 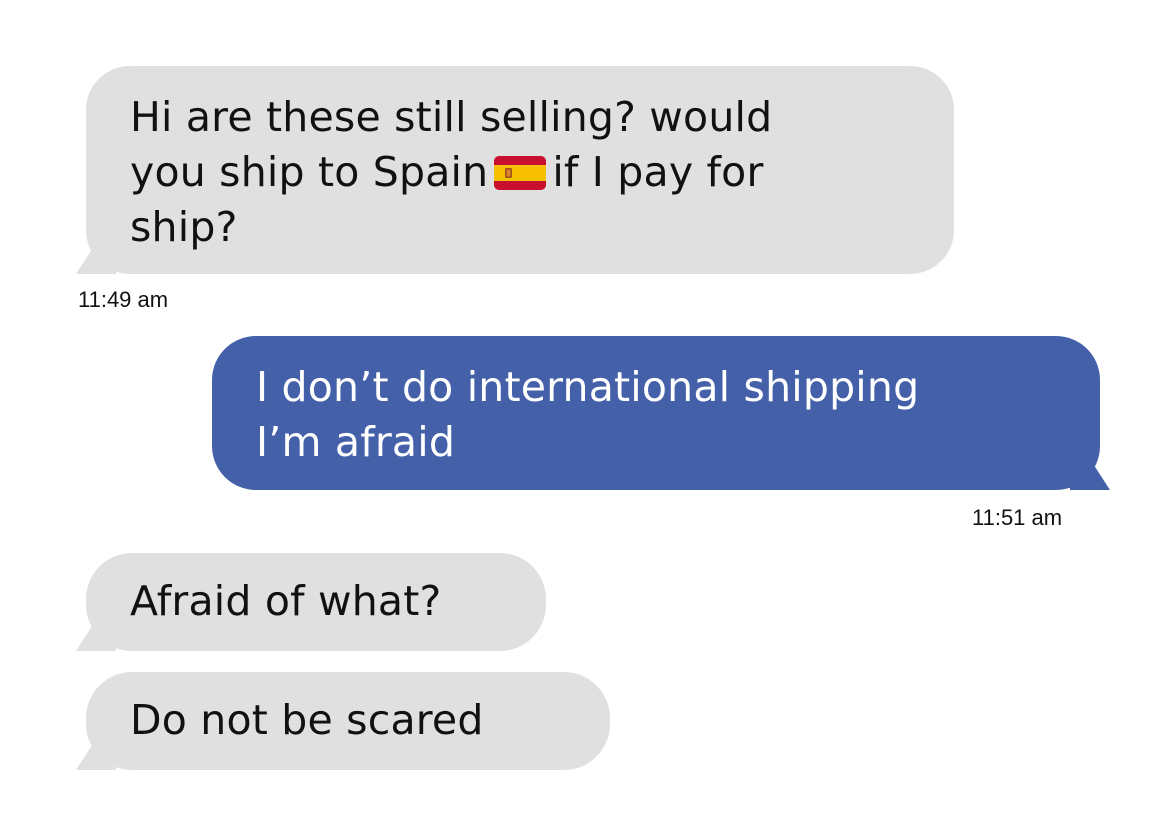 I want to click on message-line: I don’t do international shipping, so click(x=588, y=387).